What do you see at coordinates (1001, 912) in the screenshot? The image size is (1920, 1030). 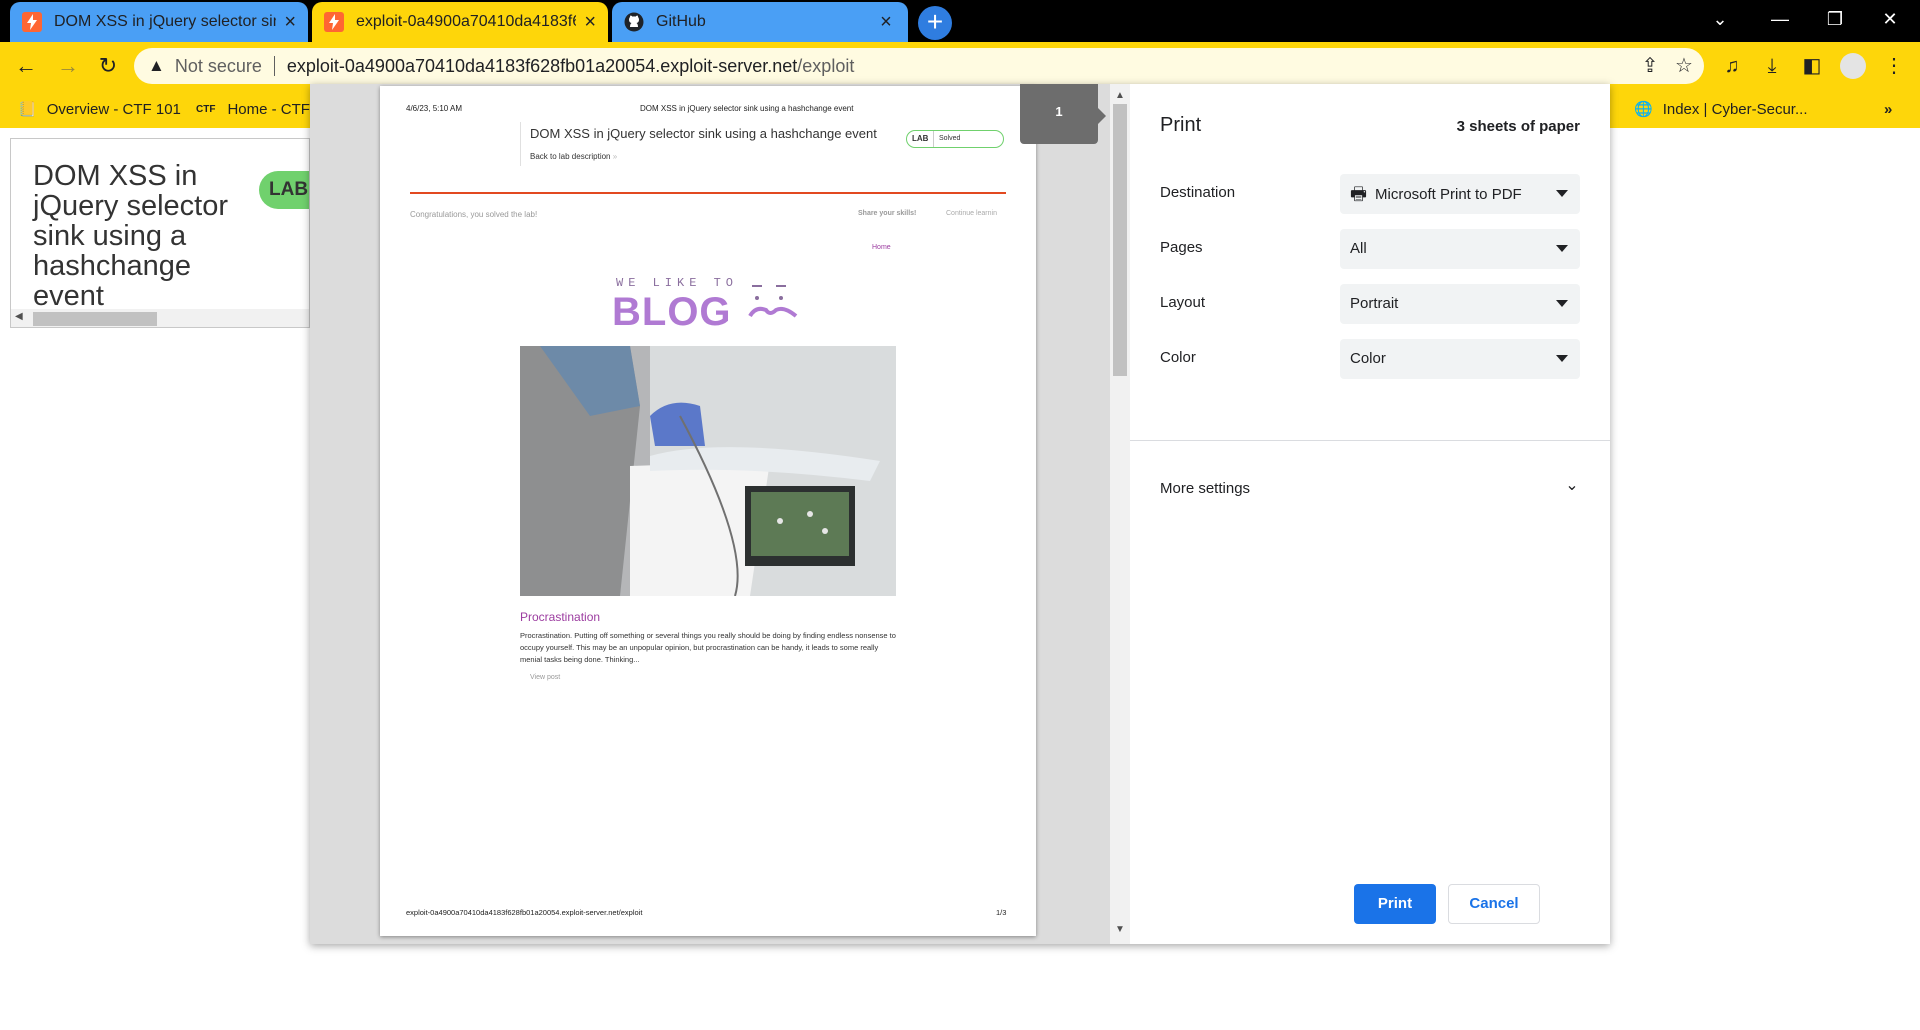 I see `preview-footer-page: 1/3` at bounding box center [1001, 912].